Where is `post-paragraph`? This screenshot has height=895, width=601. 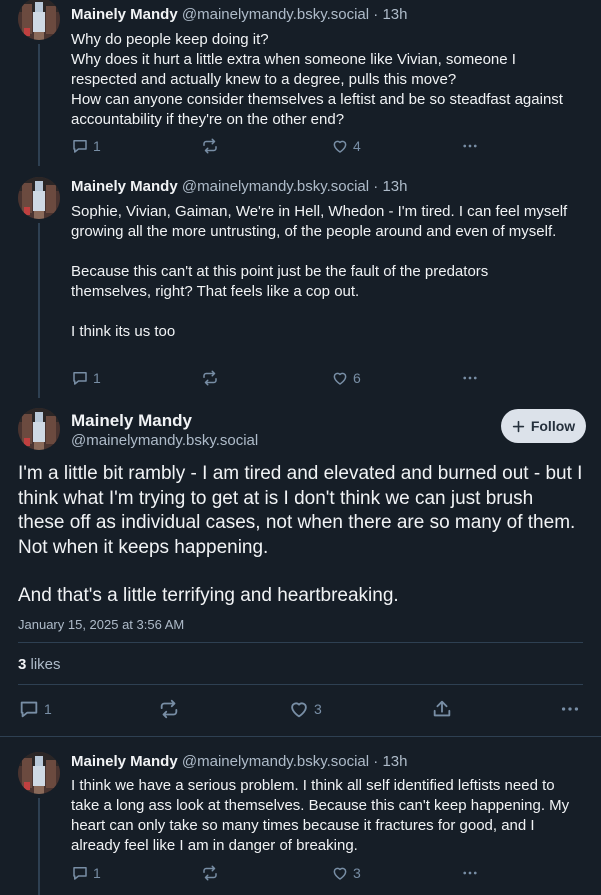 post-paragraph is located at coordinates (300, 572).